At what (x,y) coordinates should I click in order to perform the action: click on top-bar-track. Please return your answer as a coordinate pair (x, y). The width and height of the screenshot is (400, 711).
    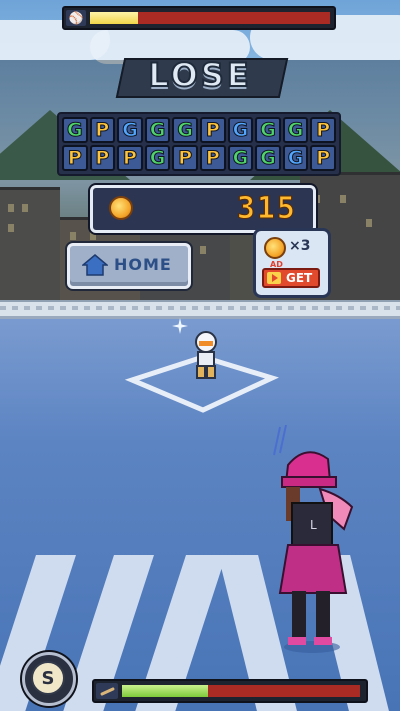
    Looking at the image, I should click on (210, 18).